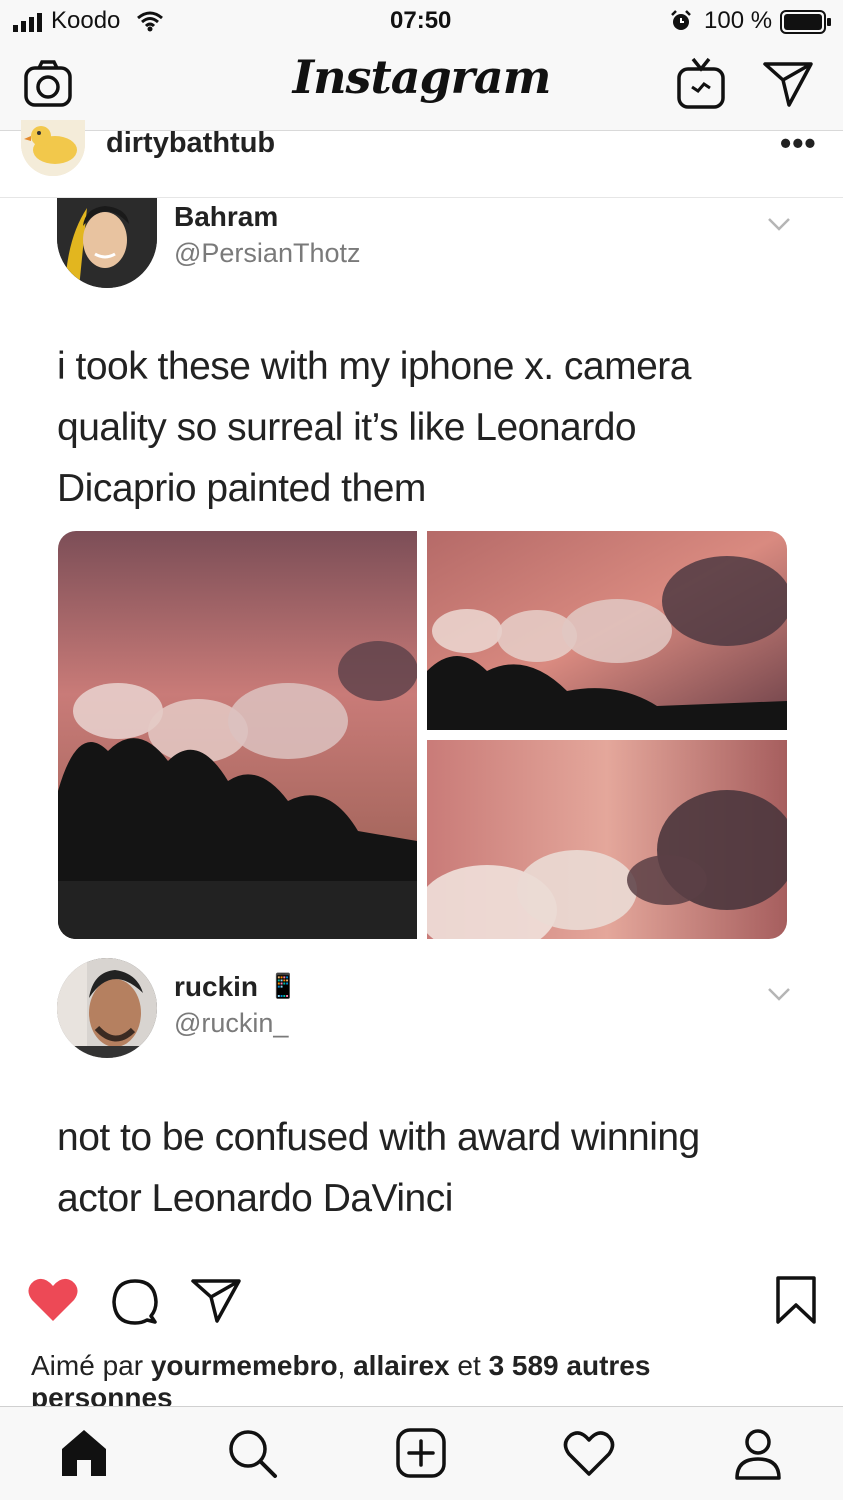  I want to click on tweet-author-name: Bahram, so click(226, 216).